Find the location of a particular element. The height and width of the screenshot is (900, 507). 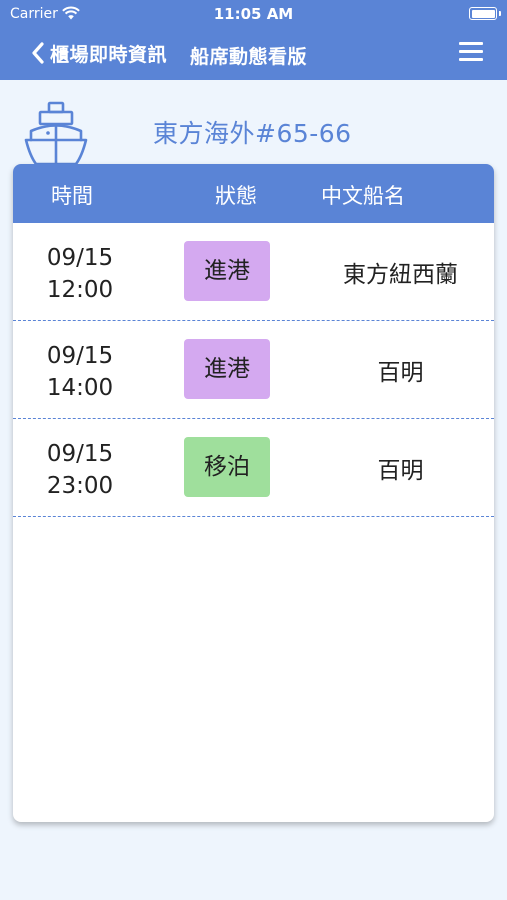

chevron-left-icon is located at coordinates (38, 53).